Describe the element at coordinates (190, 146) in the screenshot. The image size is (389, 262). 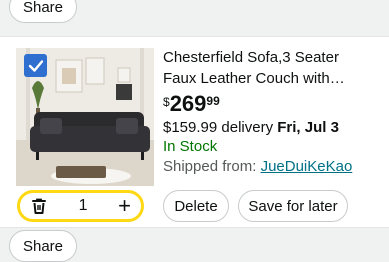
I see `stock-status: In Stock` at that location.